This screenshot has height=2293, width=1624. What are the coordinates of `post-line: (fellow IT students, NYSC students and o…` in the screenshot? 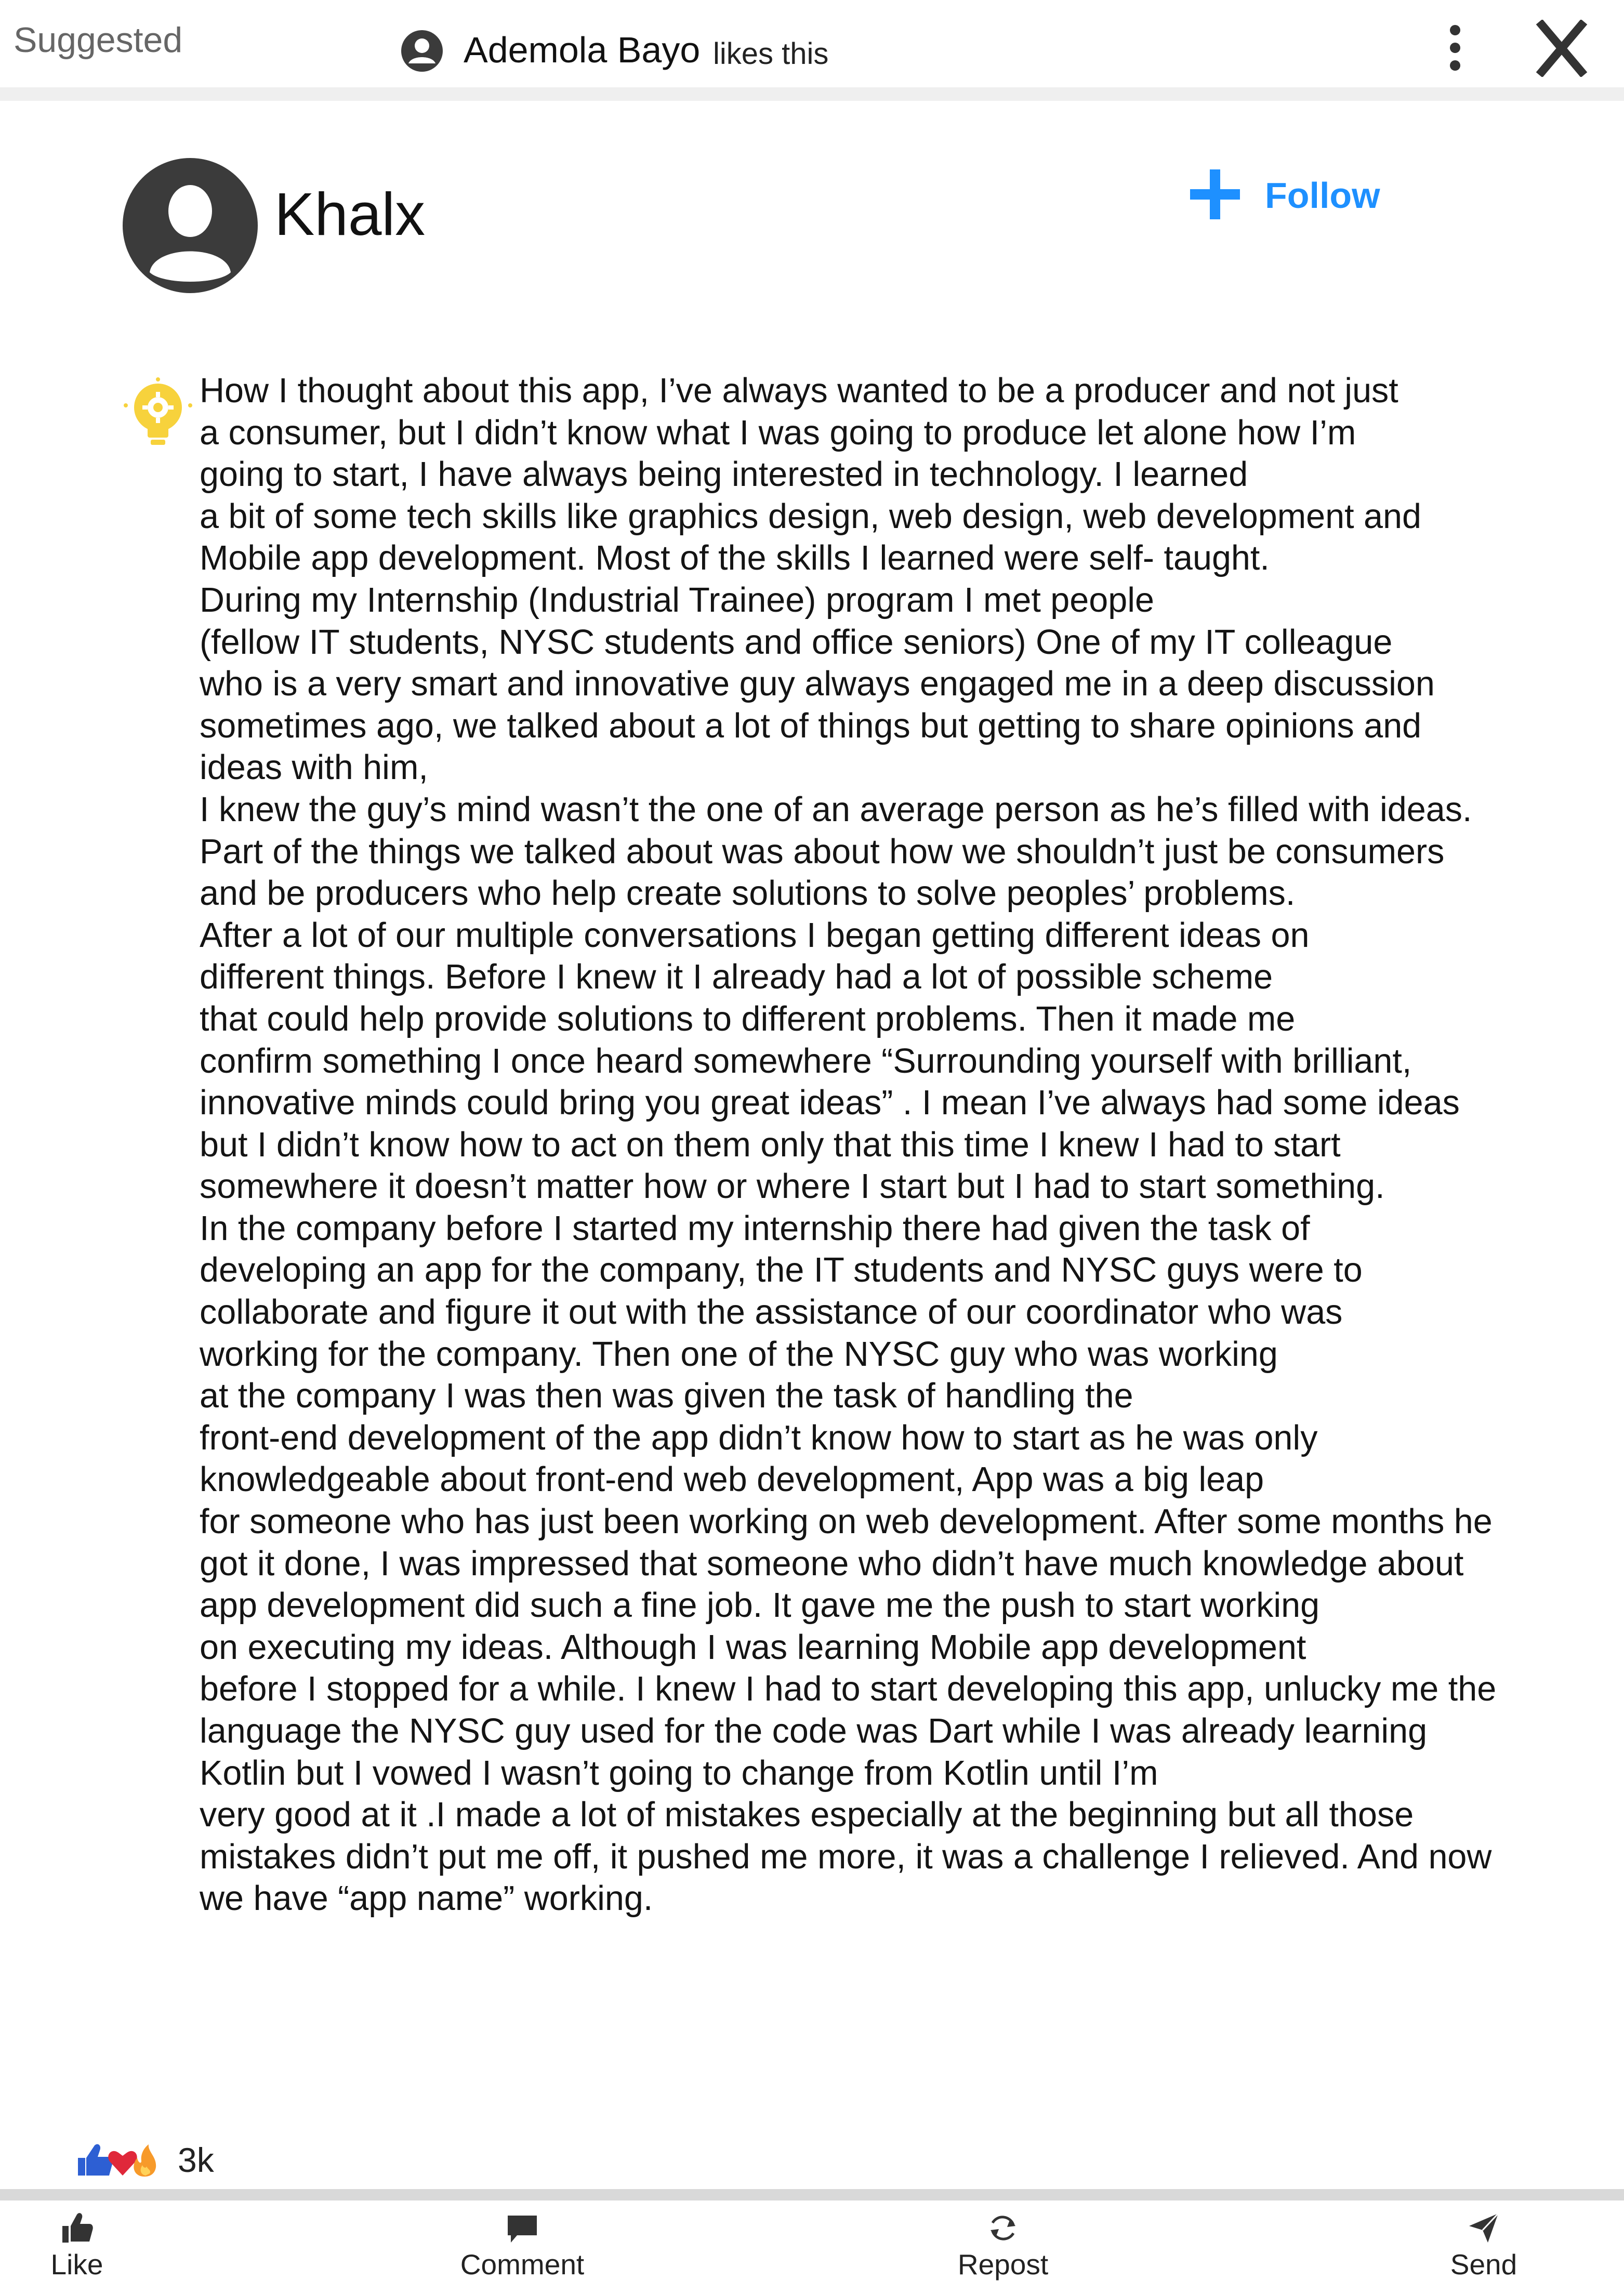 It's located at (796, 642).